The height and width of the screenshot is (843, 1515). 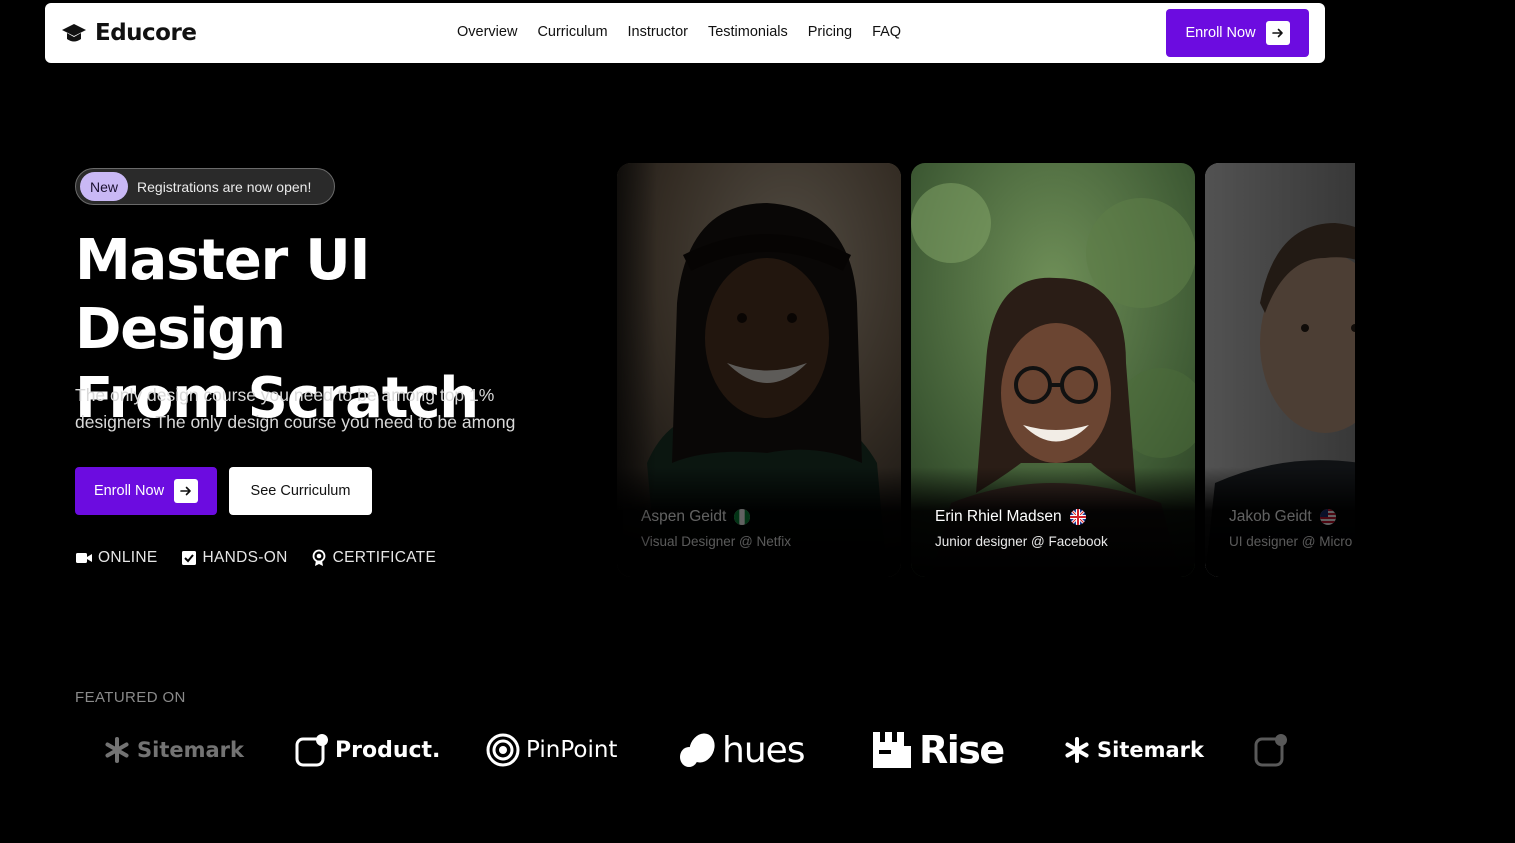 What do you see at coordinates (1280, 370) in the screenshot?
I see `testimonial-card: Jakob Geidt UI designer @ Micro` at bounding box center [1280, 370].